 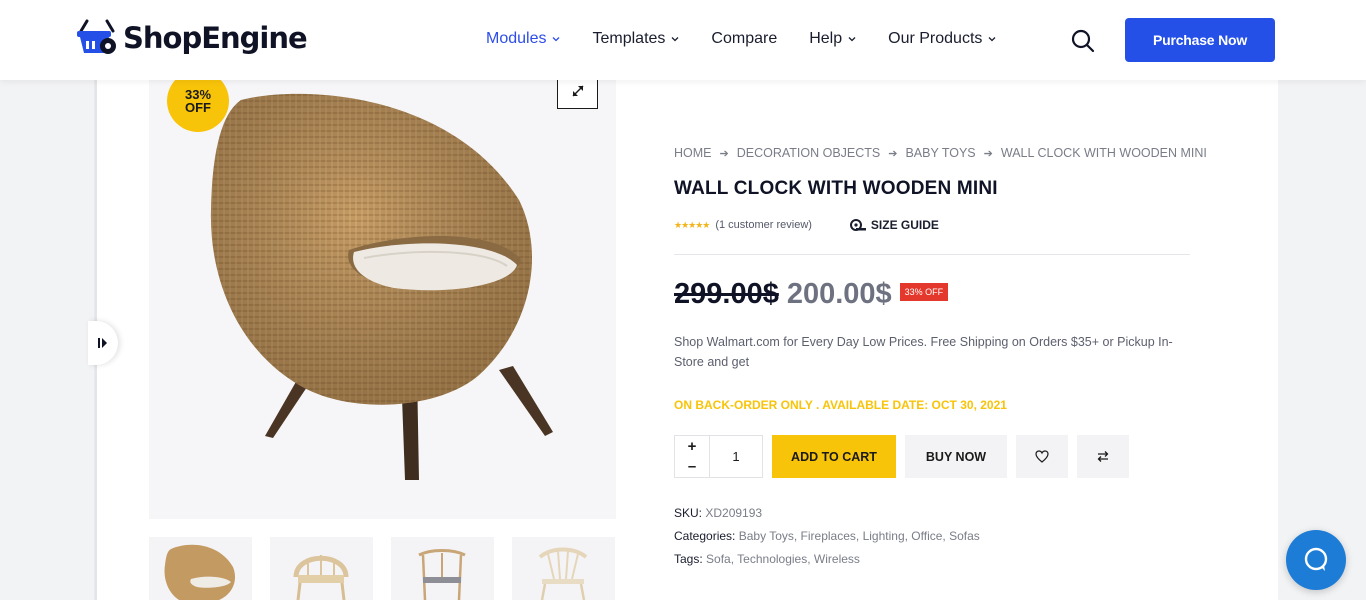 What do you see at coordinates (629, 38) in the screenshot?
I see `nav-label: Templates` at bounding box center [629, 38].